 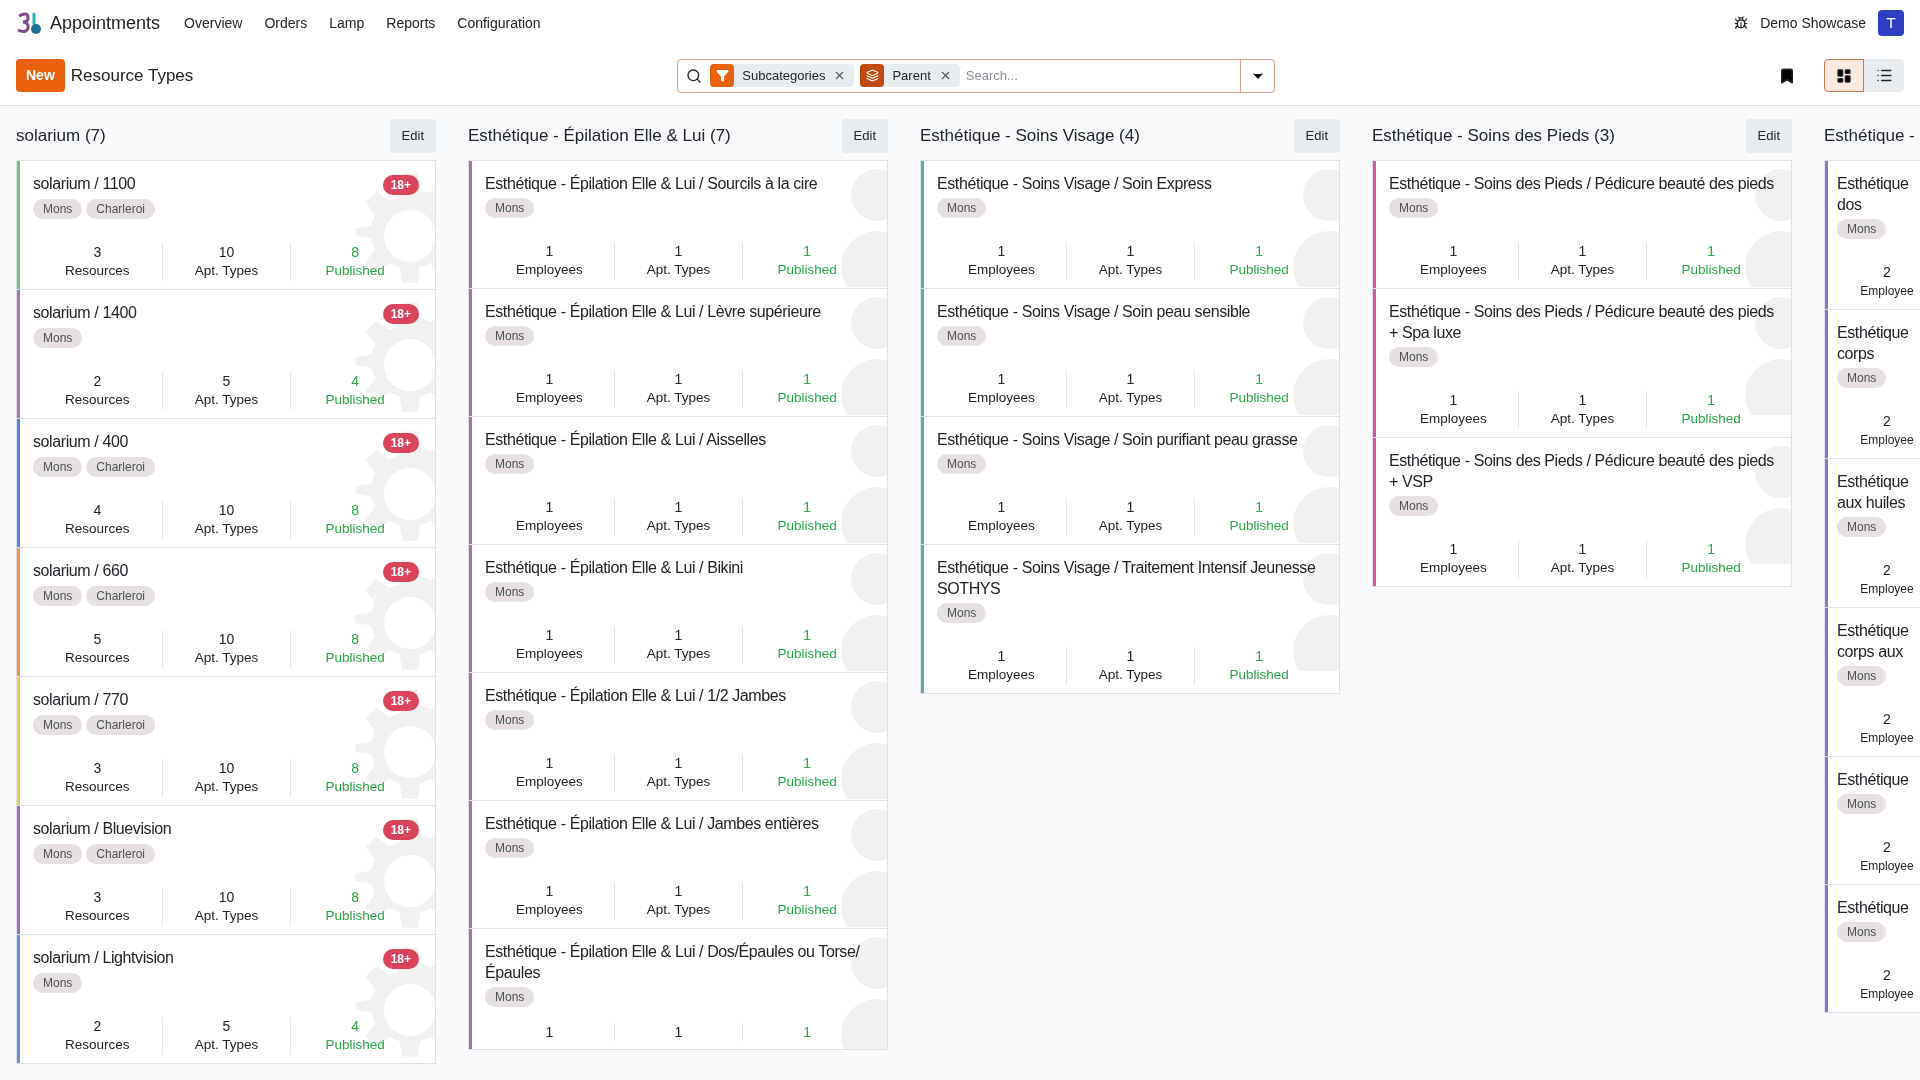 I want to click on menu-item: Lamp, so click(x=347, y=23).